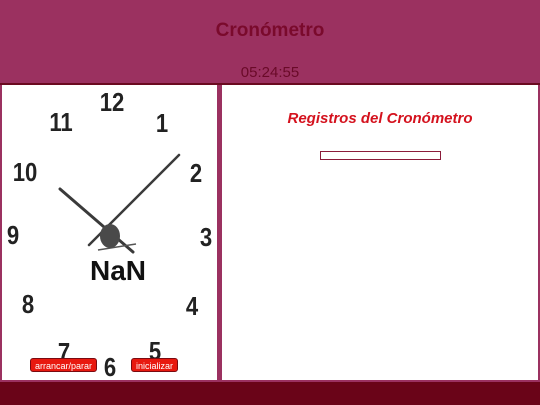  I want to click on start-stop-button: arrancar/parar, so click(63, 365).